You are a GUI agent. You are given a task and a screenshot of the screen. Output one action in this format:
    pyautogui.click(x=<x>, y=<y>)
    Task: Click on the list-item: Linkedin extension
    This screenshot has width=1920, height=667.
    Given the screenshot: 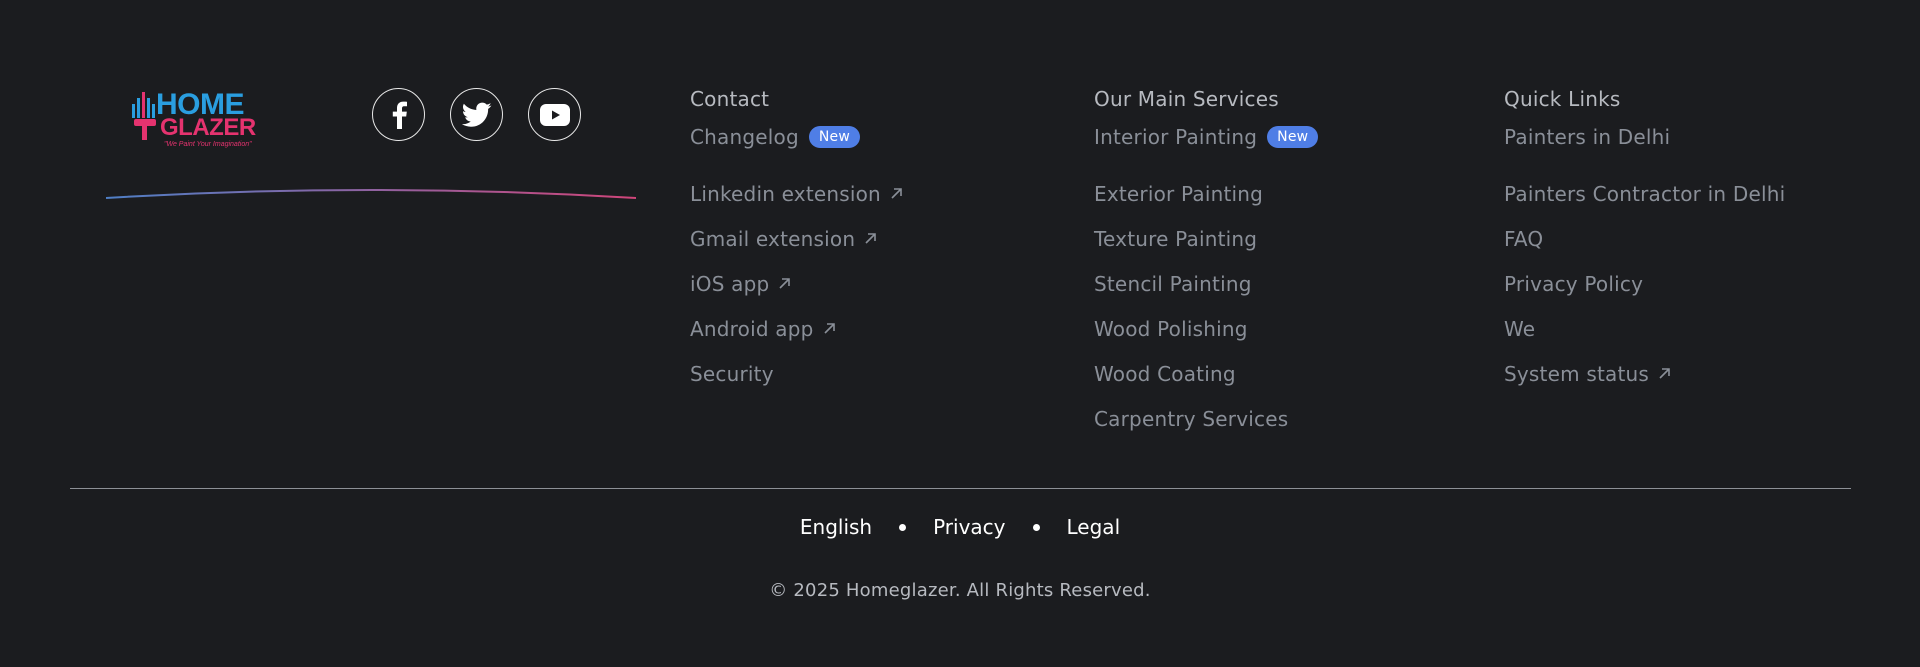 What is the action you would take?
    pyautogui.click(x=796, y=193)
    